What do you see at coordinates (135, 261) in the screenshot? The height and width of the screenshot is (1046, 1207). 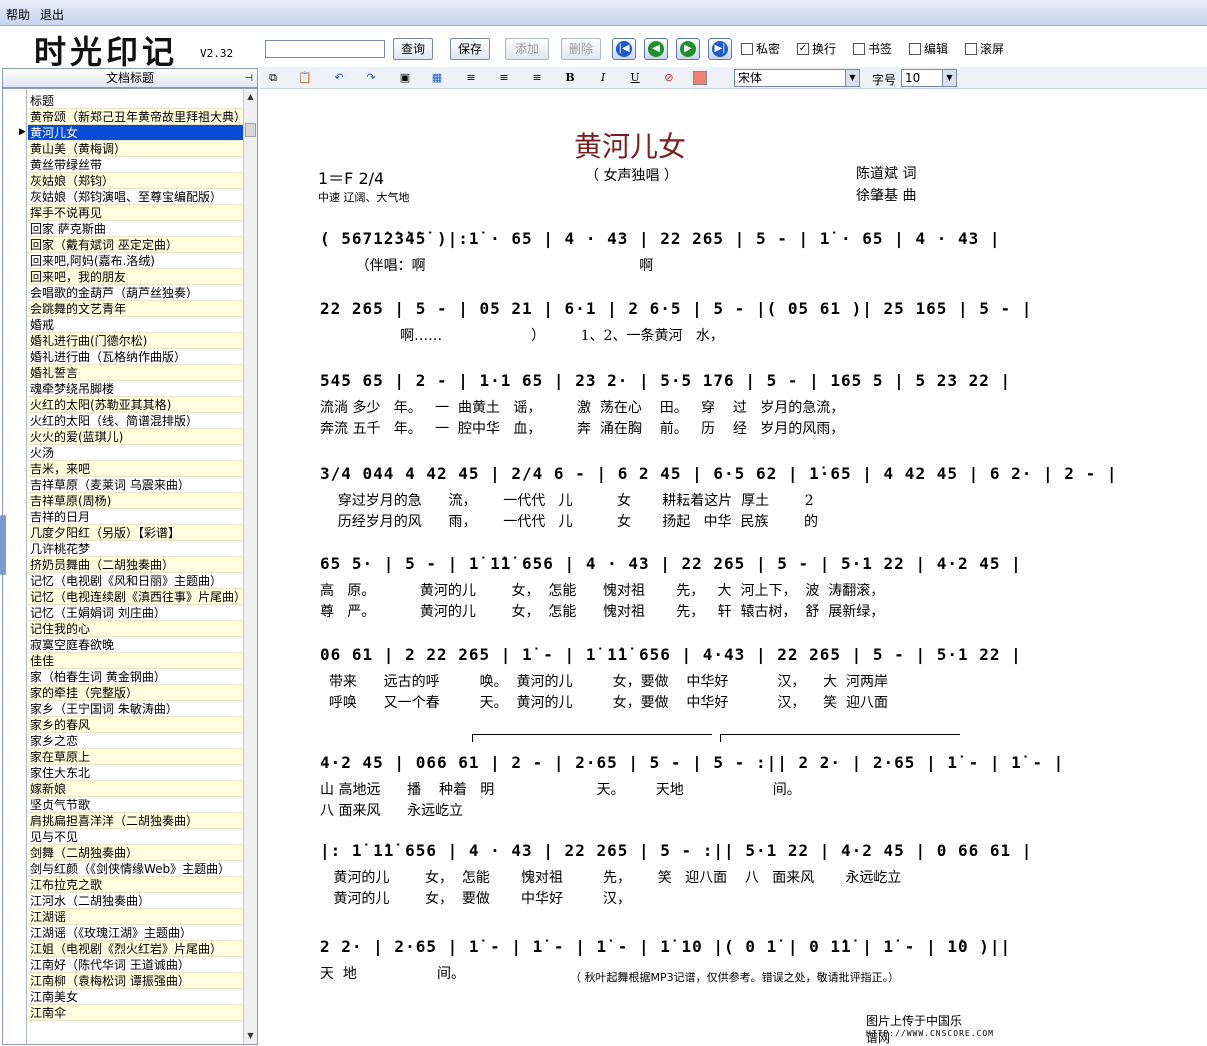 I see `document-list-item: 回来吧,阿妈(嘉布.洛绒)` at bounding box center [135, 261].